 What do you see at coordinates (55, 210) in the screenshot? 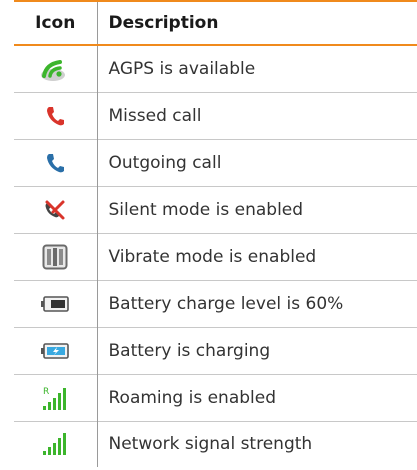
I see `silent-mode-icon` at bounding box center [55, 210].